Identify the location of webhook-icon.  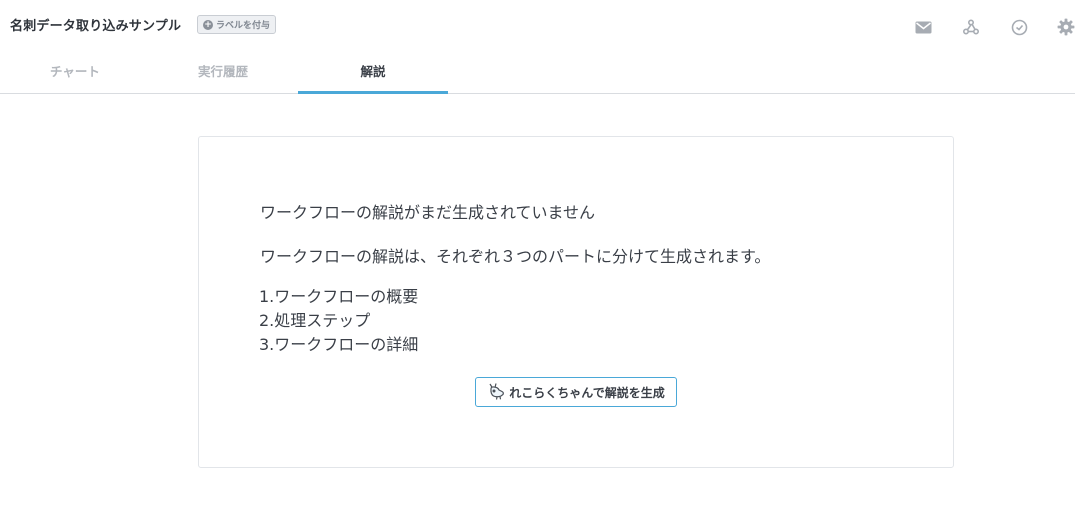
(971, 27).